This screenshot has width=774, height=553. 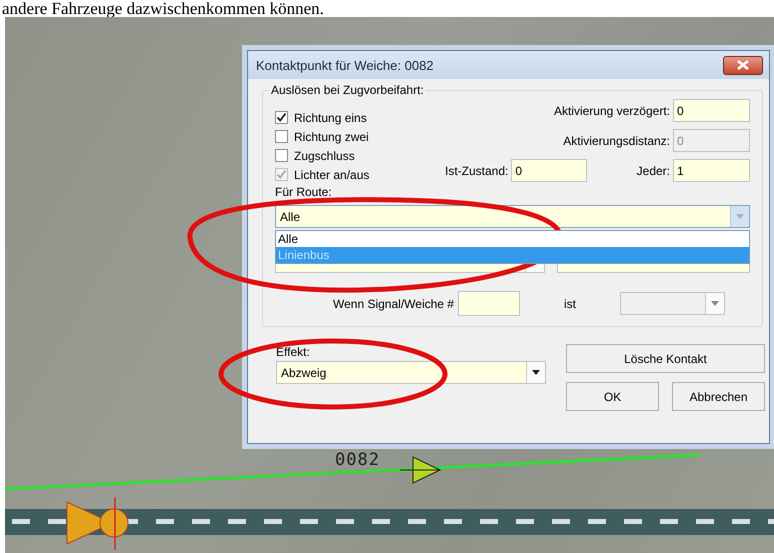 I want to click on contact-arrow-icon, so click(x=421, y=470).